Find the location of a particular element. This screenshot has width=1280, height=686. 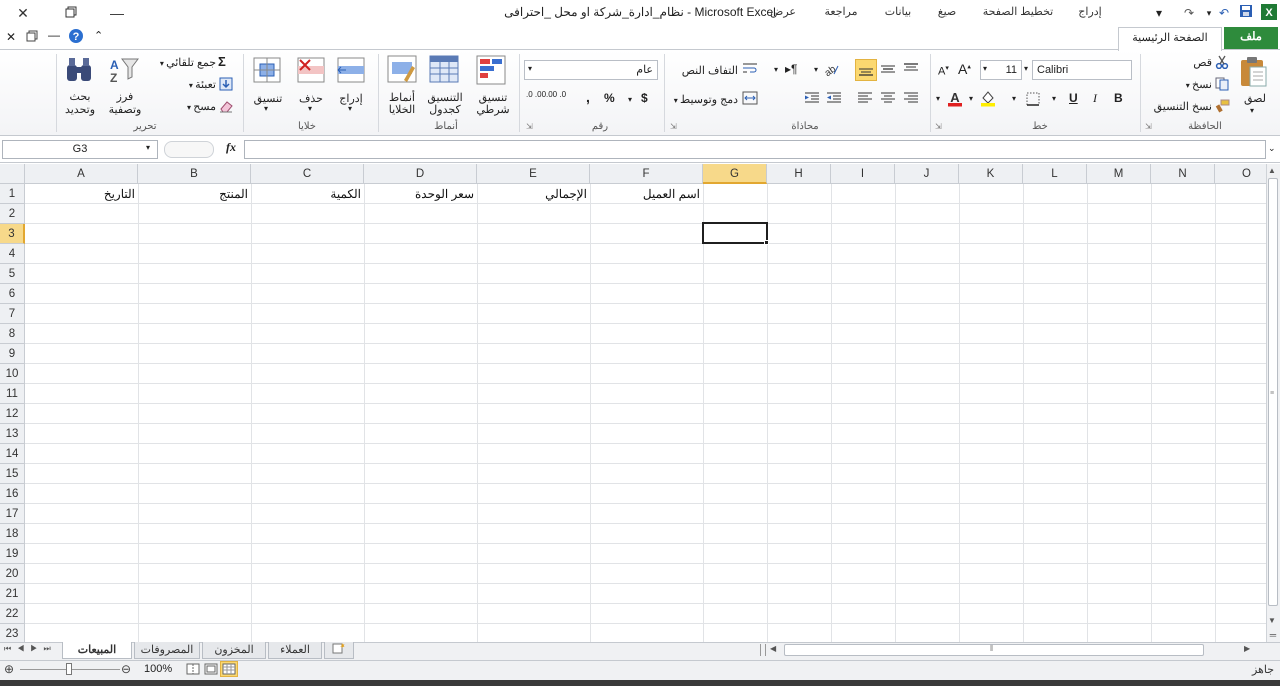

row-header-22: 22 is located at coordinates (12, 614).